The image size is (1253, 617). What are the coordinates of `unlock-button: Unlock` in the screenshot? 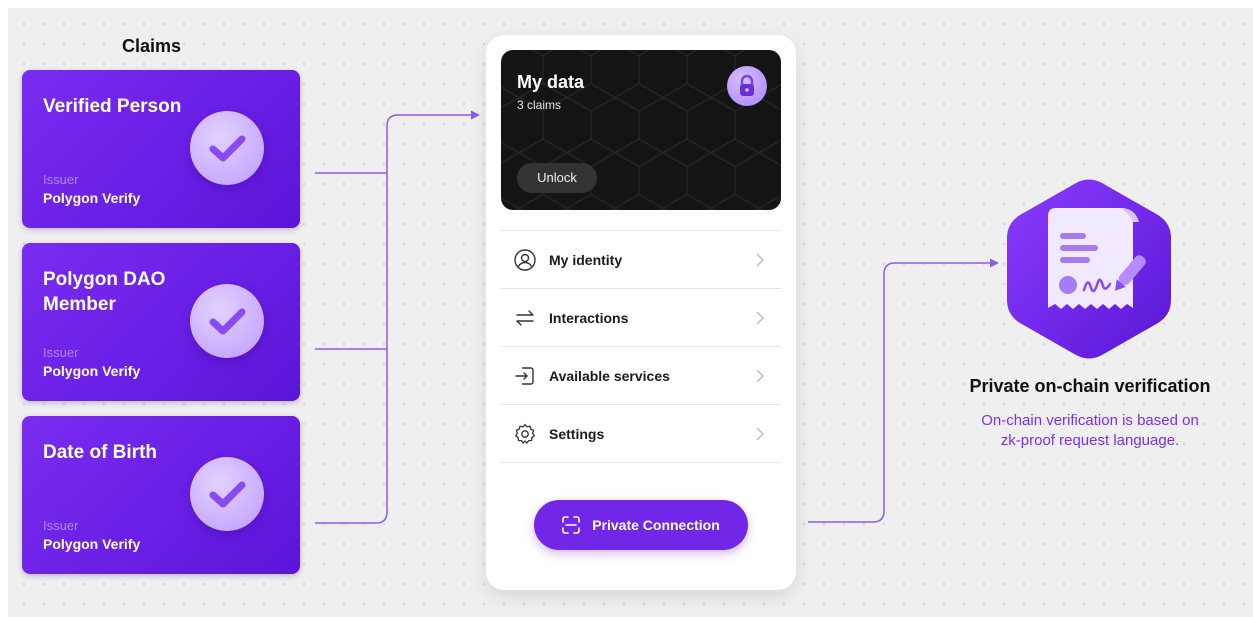 It's located at (557, 178).